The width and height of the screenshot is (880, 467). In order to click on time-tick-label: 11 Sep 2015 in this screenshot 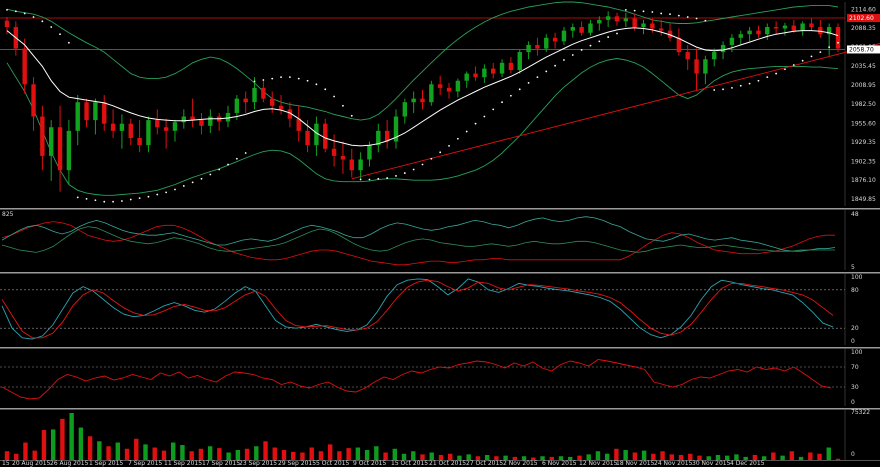, I will do `click(183, 463)`.